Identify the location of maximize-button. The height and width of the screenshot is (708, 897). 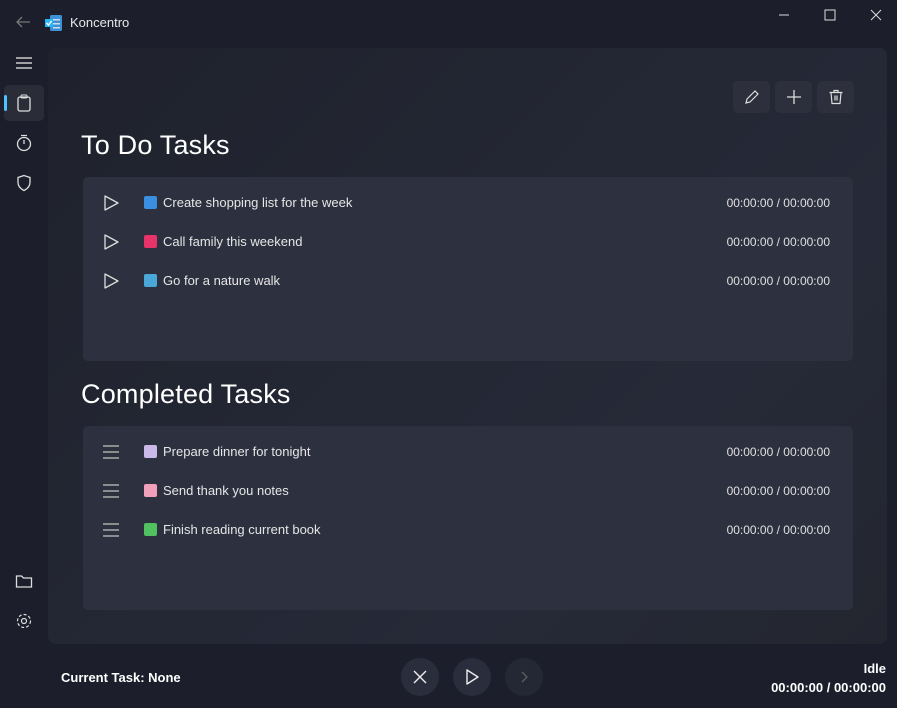
(830, 16).